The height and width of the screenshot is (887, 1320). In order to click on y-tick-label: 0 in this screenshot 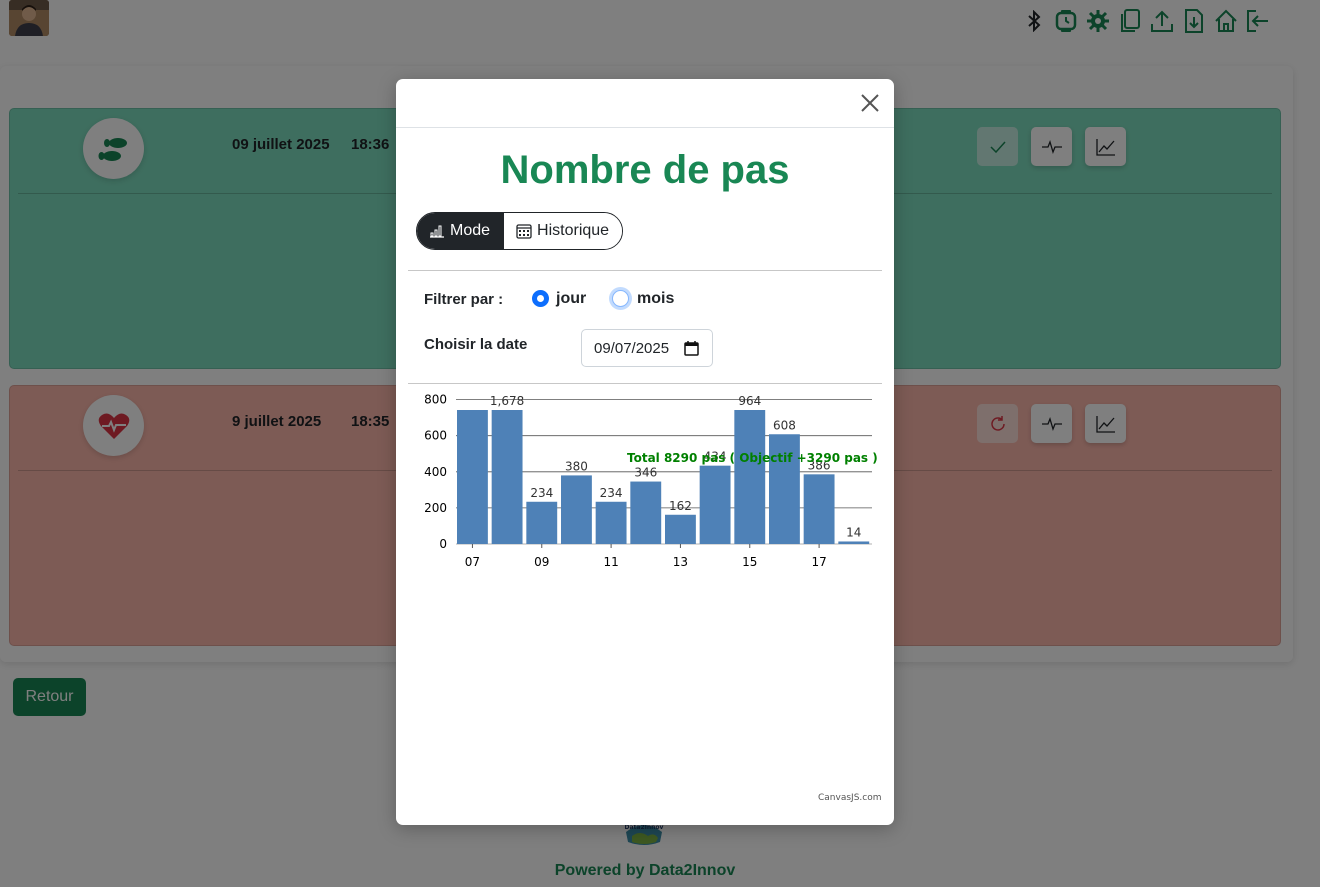, I will do `click(443, 544)`.